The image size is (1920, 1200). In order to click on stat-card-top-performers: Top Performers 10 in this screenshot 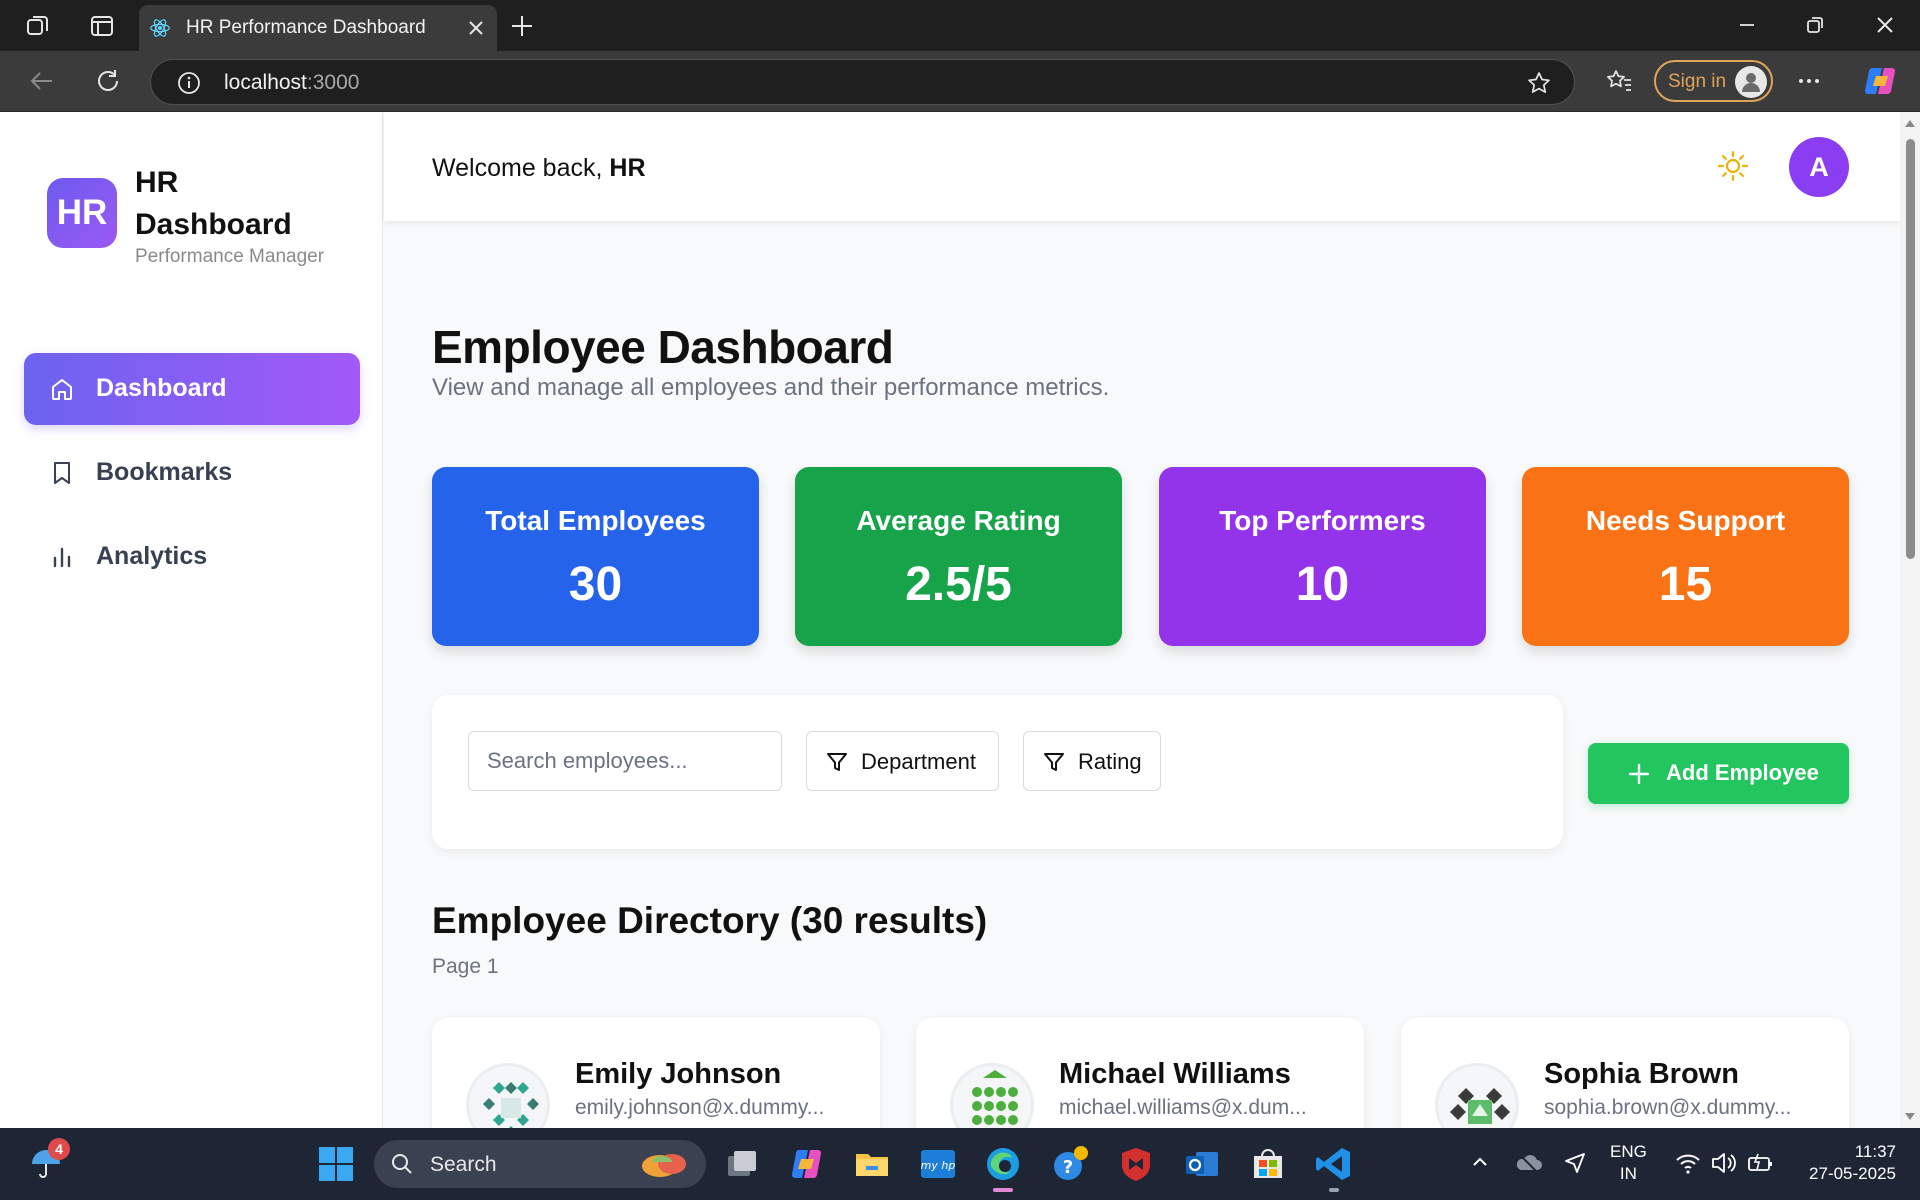, I will do `click(1322, 556)`.